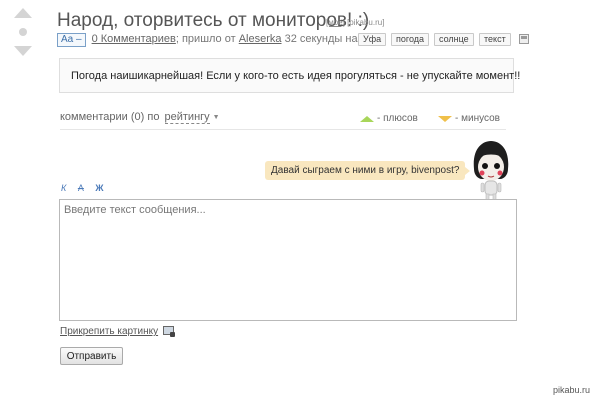 The image size is (600, 402). What do you see at coordinates (216, 117) in the screenshot?
I see `chevron-down-icon: ▼` at bounding box center [216, 117].